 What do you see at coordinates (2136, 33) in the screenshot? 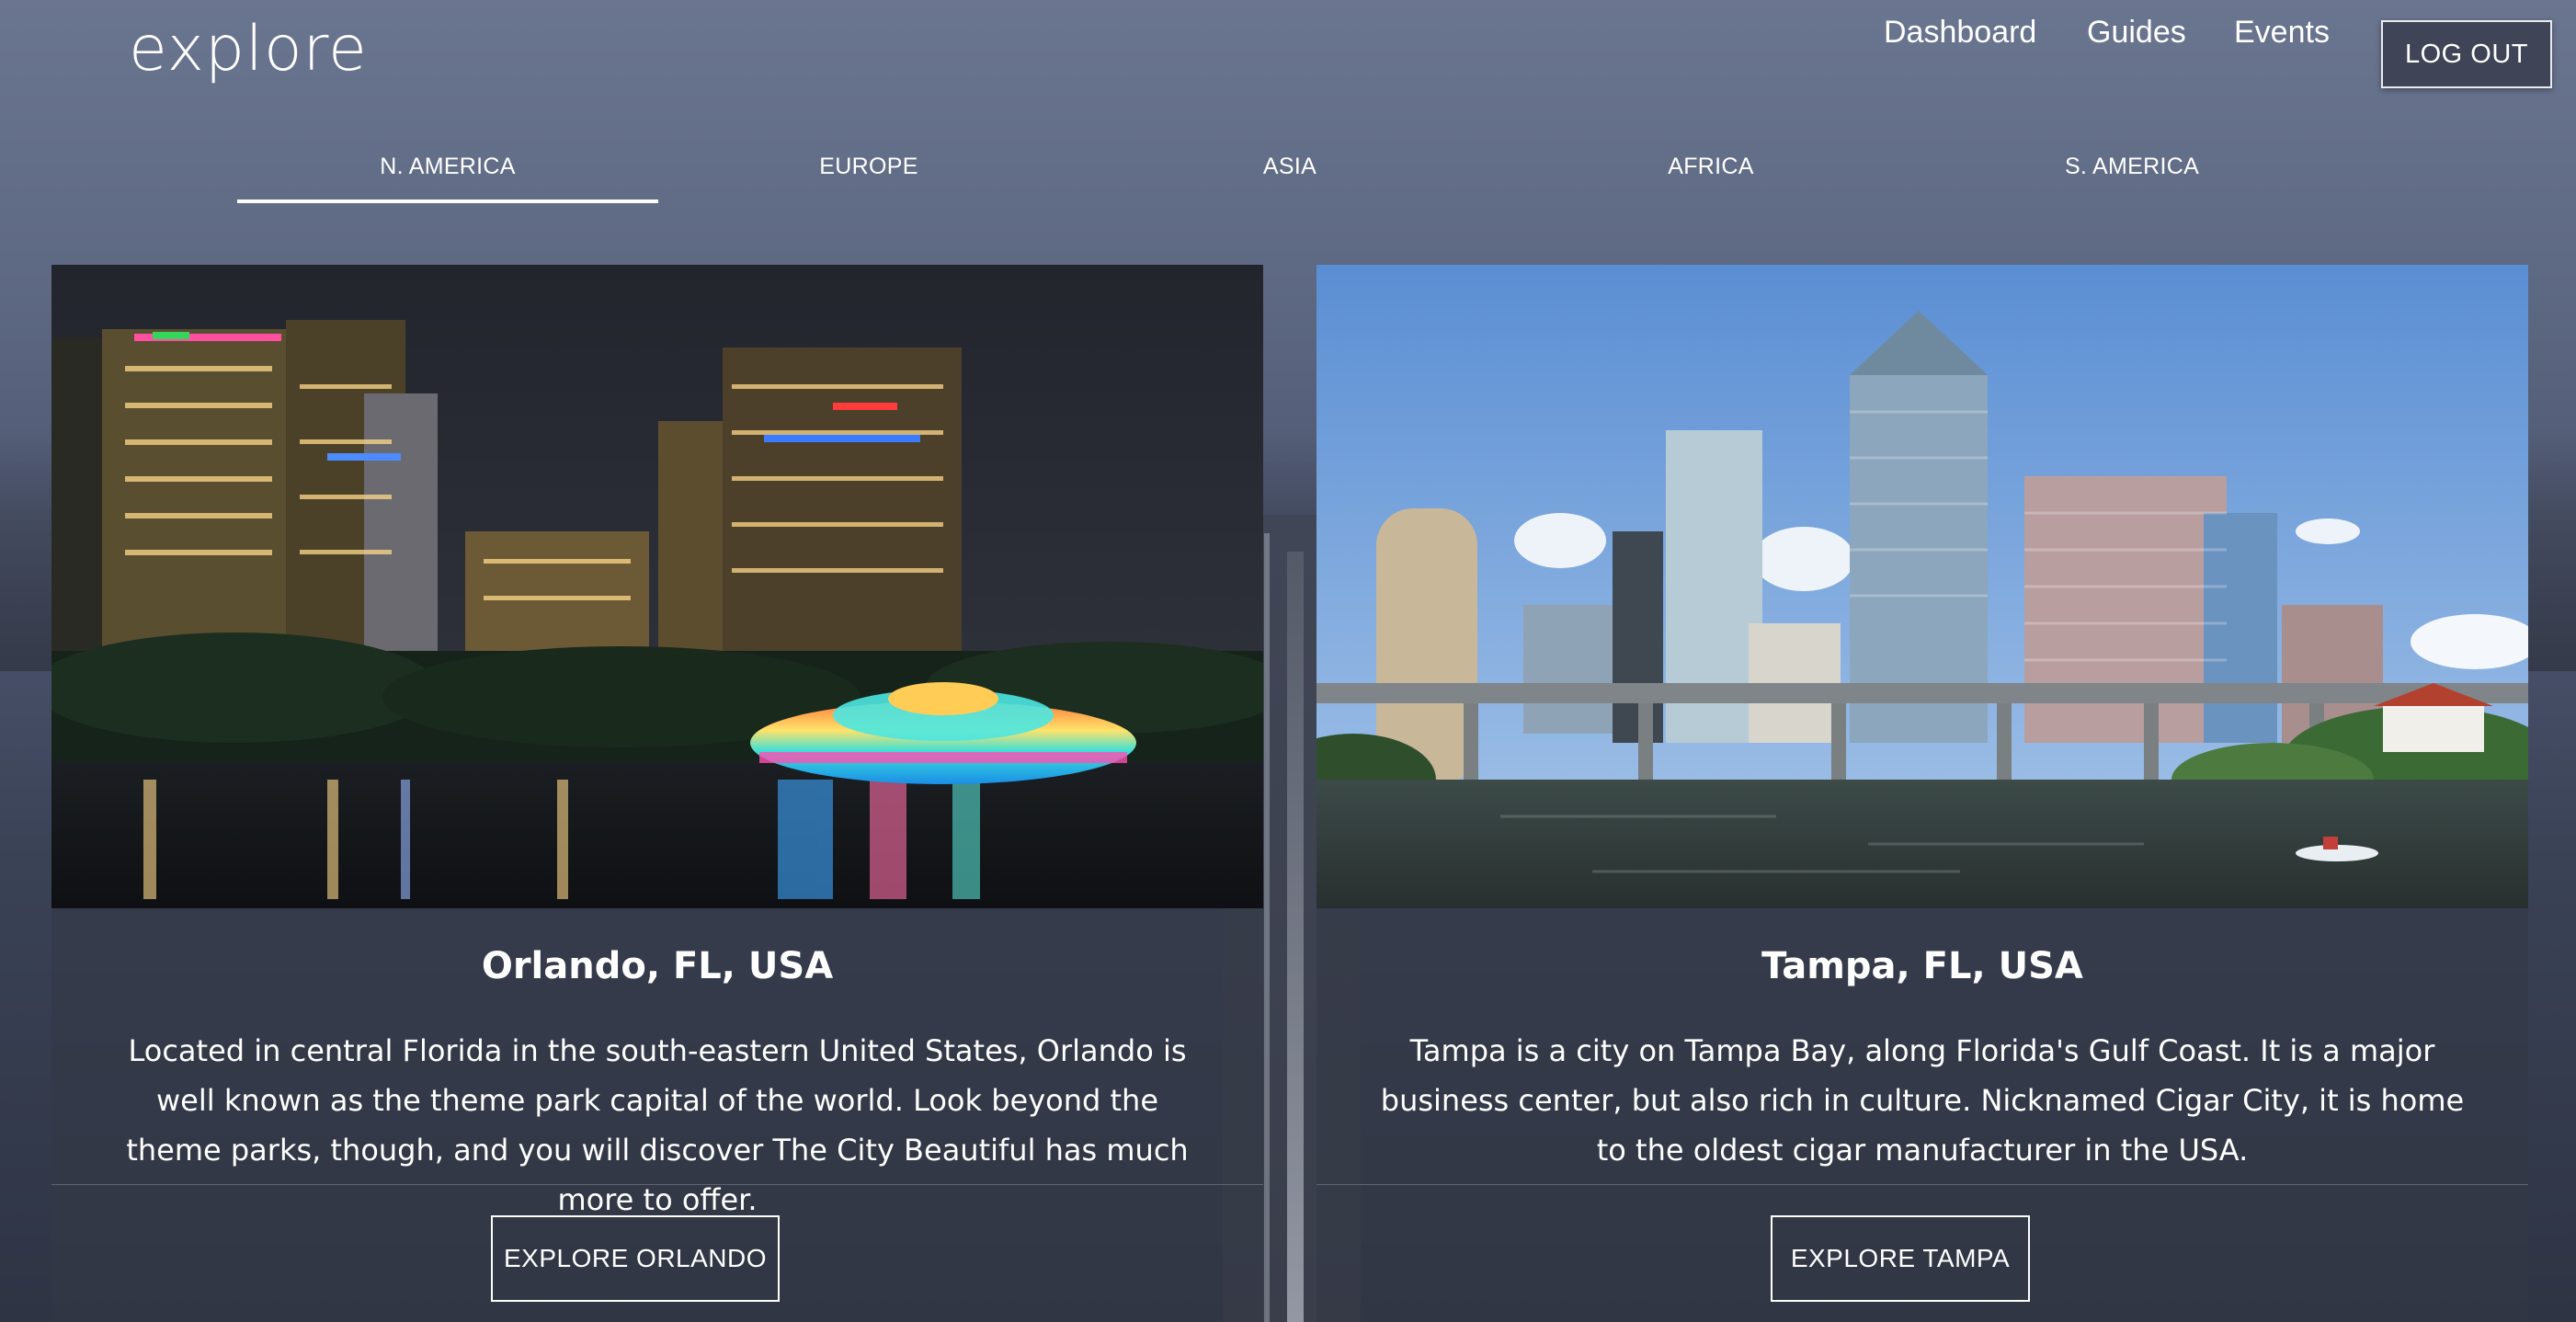
I see `nav-link-guides: Guides` at bounding box center [2136, 33].